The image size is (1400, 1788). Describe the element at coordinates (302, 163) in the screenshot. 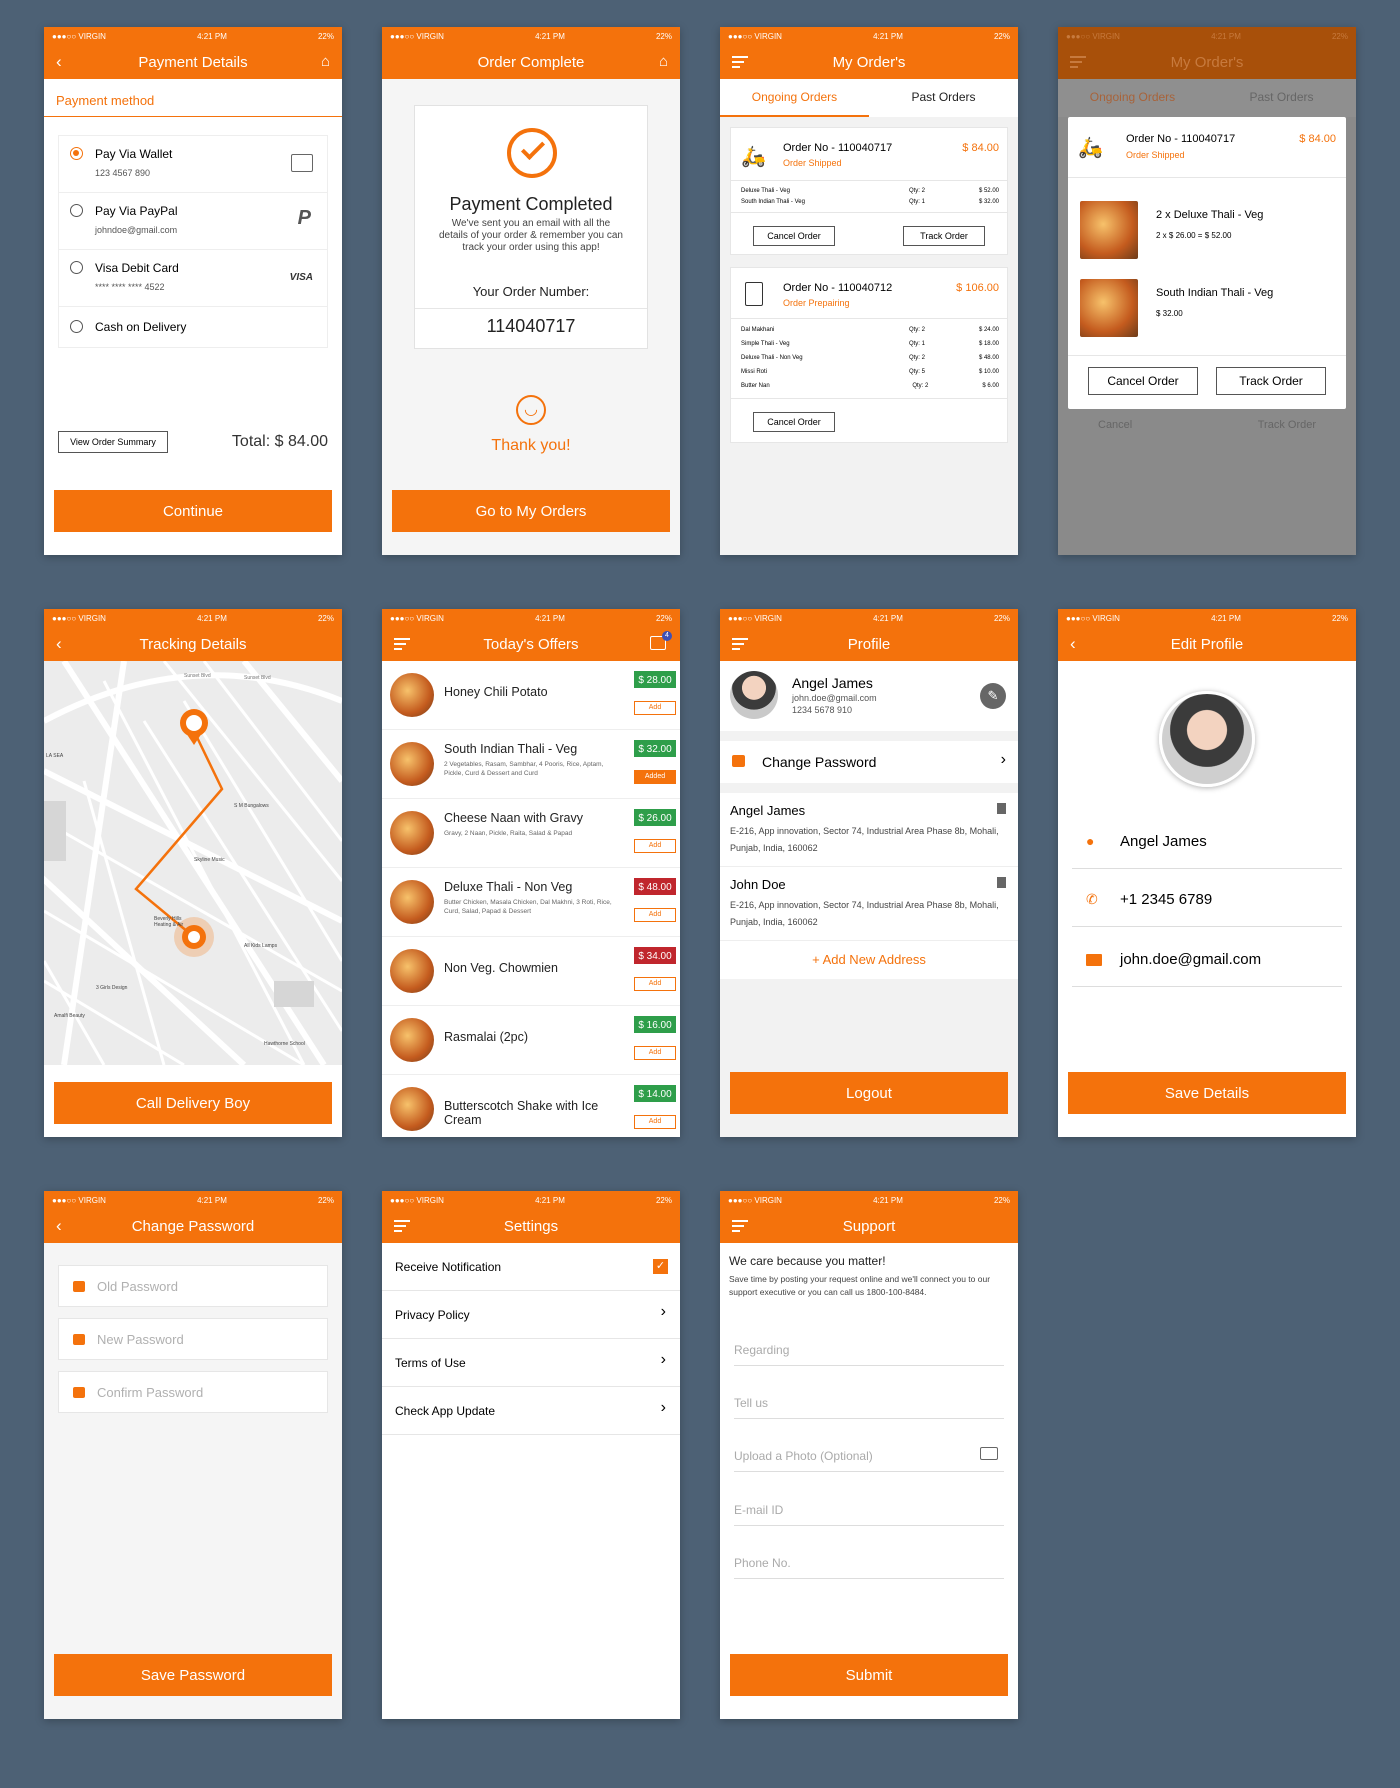

I see `wallet-icon` at that location.